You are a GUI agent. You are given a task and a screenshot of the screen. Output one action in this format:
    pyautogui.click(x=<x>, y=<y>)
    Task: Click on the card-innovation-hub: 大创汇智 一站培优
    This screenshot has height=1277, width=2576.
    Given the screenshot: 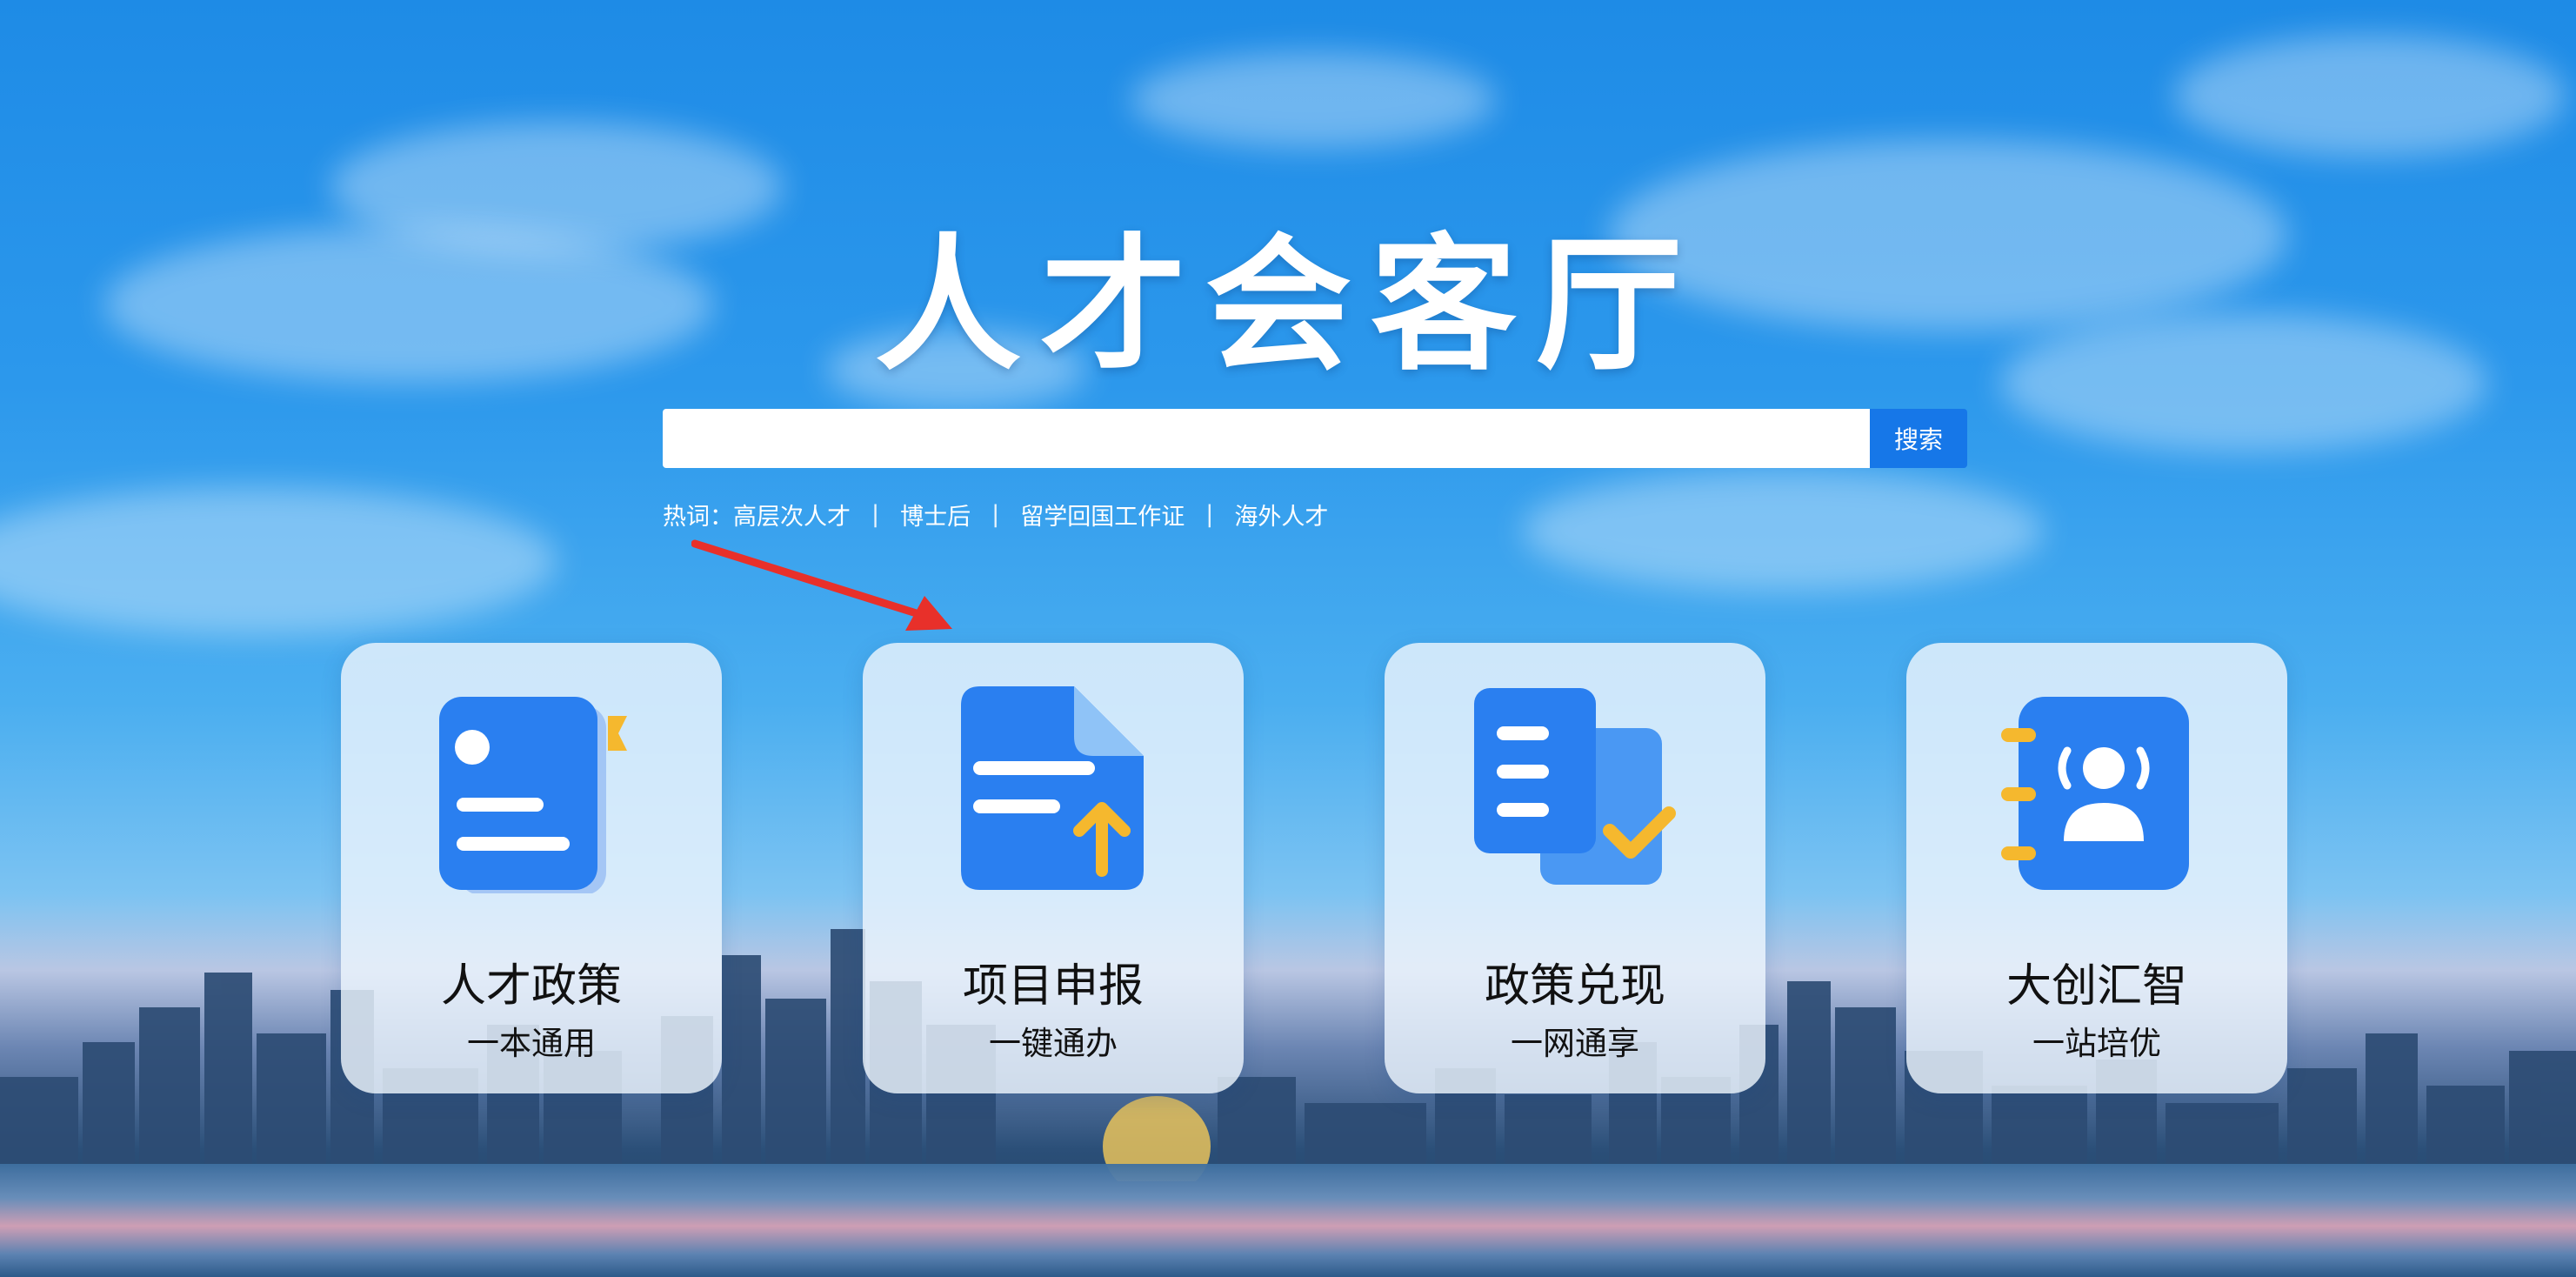 What is the action you would take?
    pyautogui.click(x=2096, y=868)
    